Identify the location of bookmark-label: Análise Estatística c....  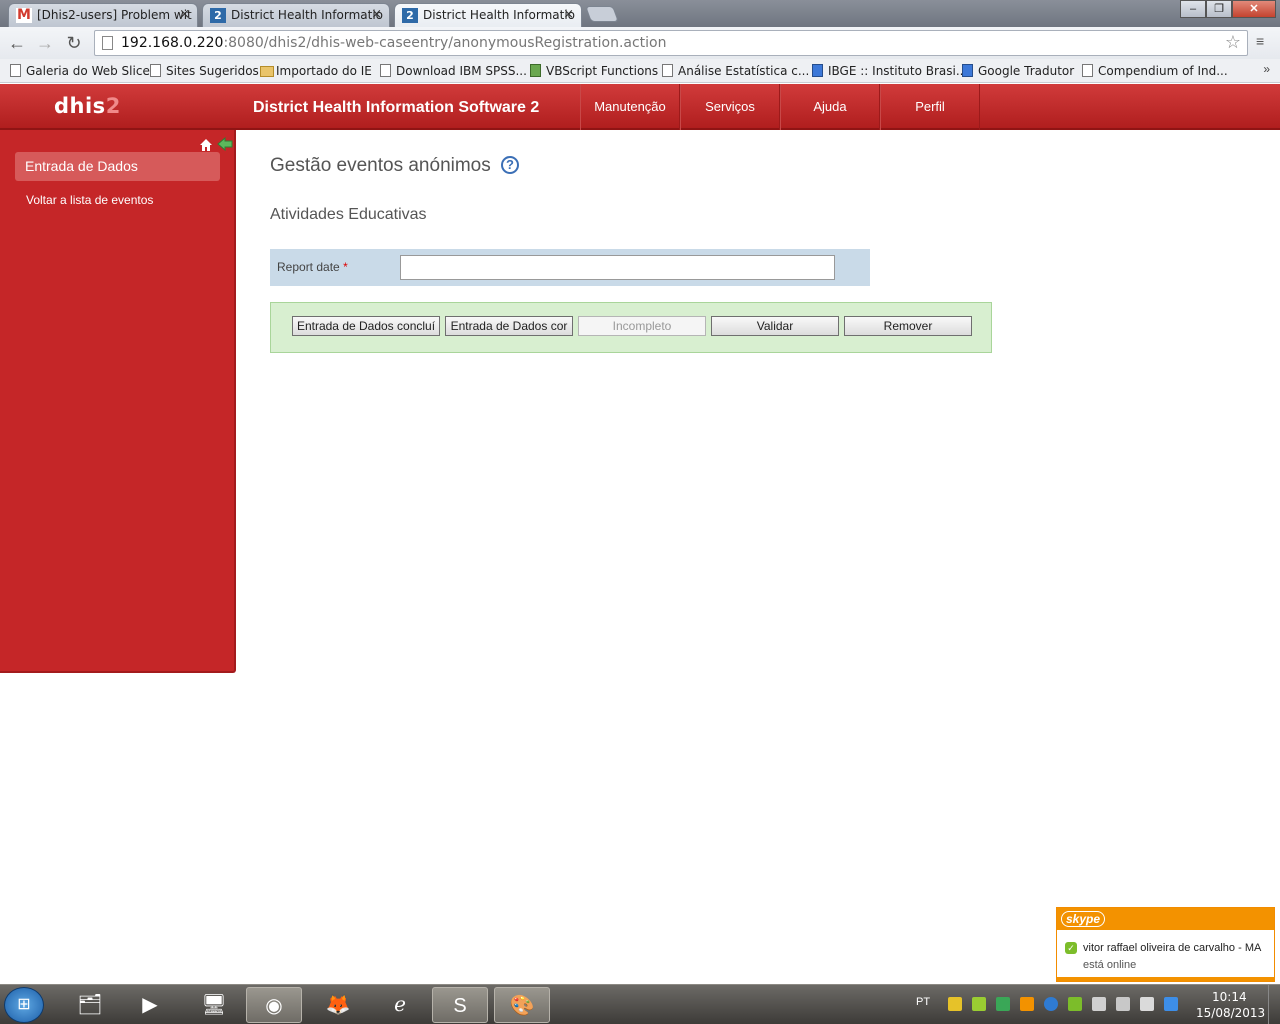
(744, 71).